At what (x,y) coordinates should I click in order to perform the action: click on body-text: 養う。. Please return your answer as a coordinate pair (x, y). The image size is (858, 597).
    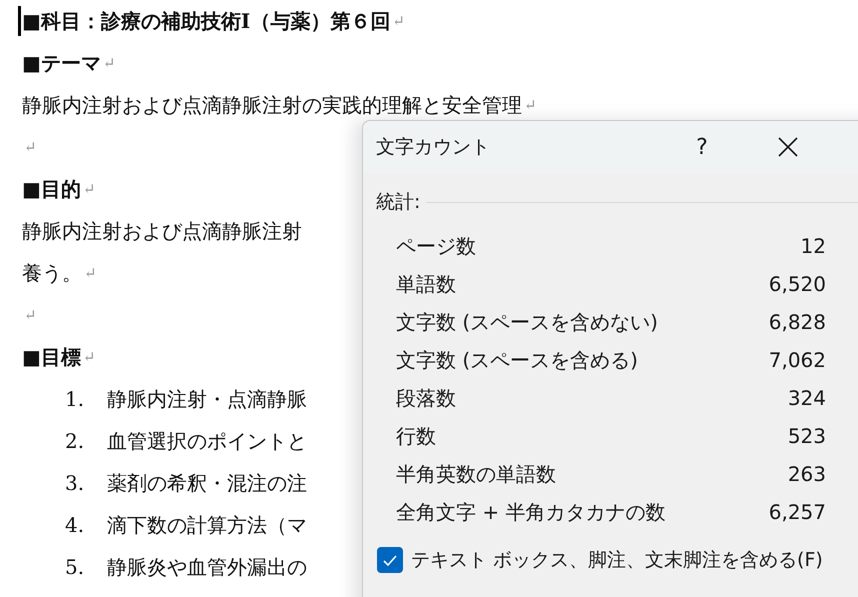
    Looking at the image, I should click on (52, 273).